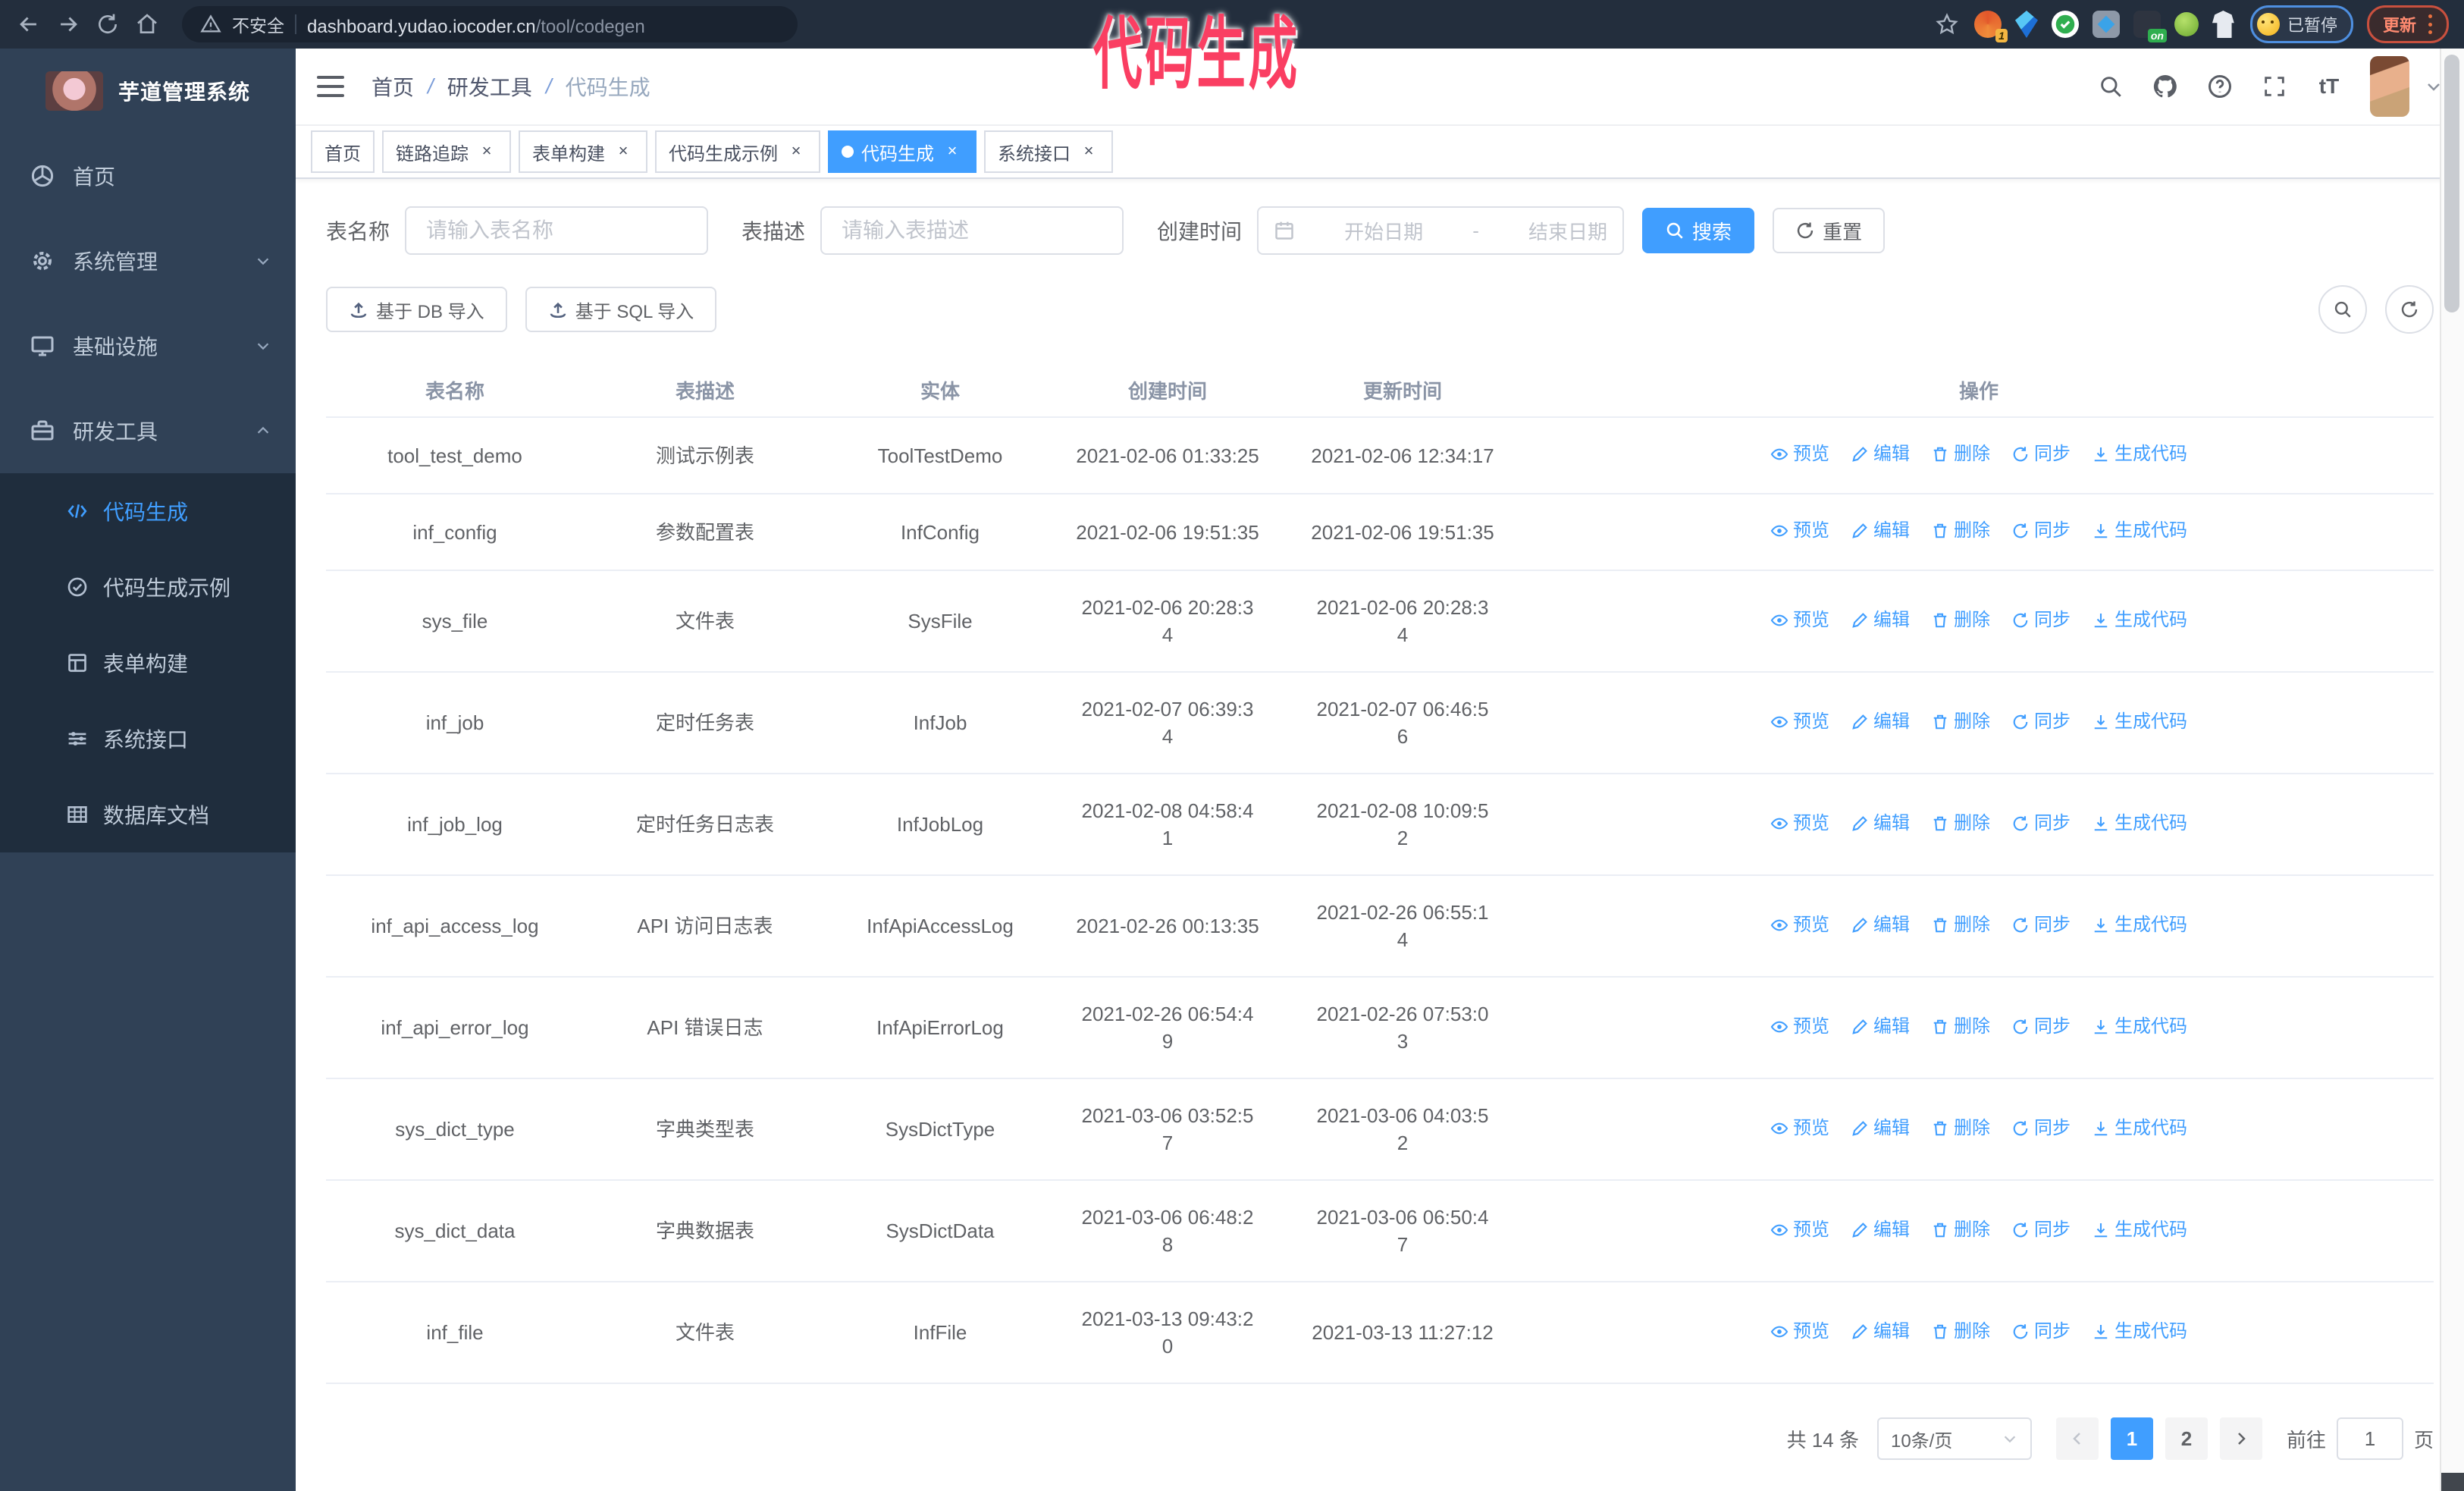 The image size is (2464, 1491). Describe the element at coordinates (447, 151) in the screenshot. I see `tab-链路追踪: 链路追踪 ×` at that location.